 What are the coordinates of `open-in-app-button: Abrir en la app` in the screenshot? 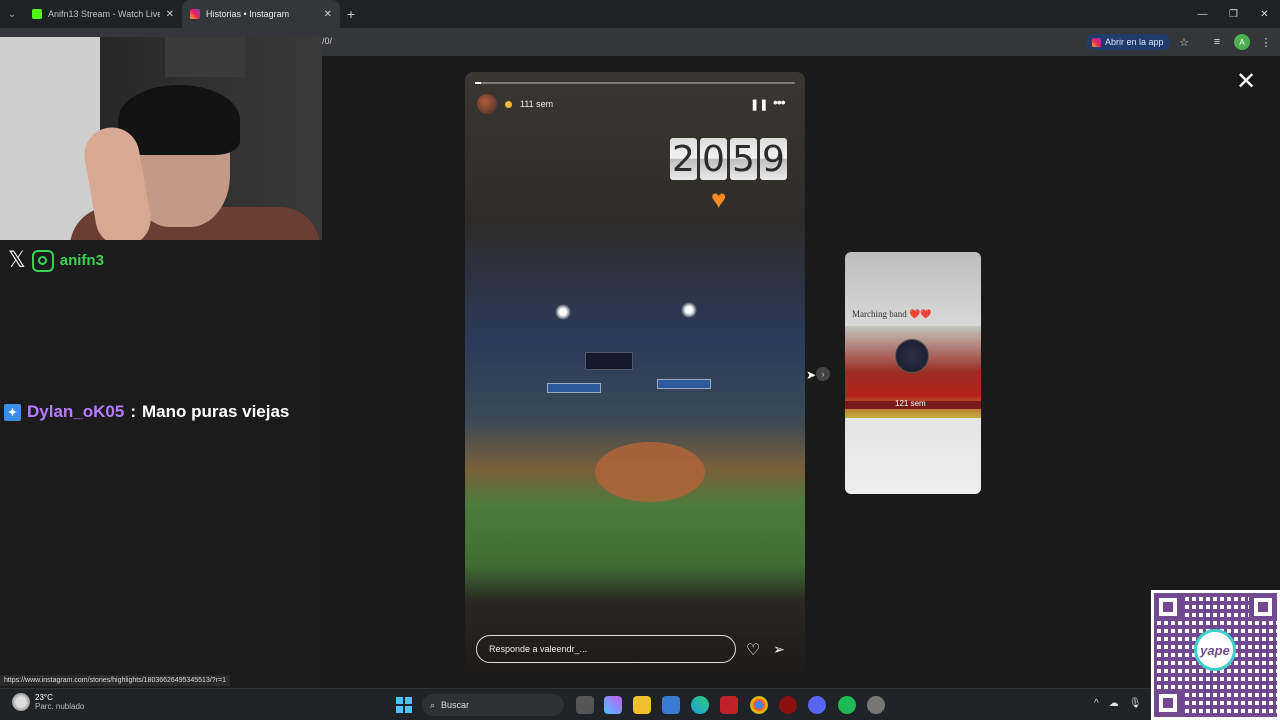 It's located at (1128, 42).